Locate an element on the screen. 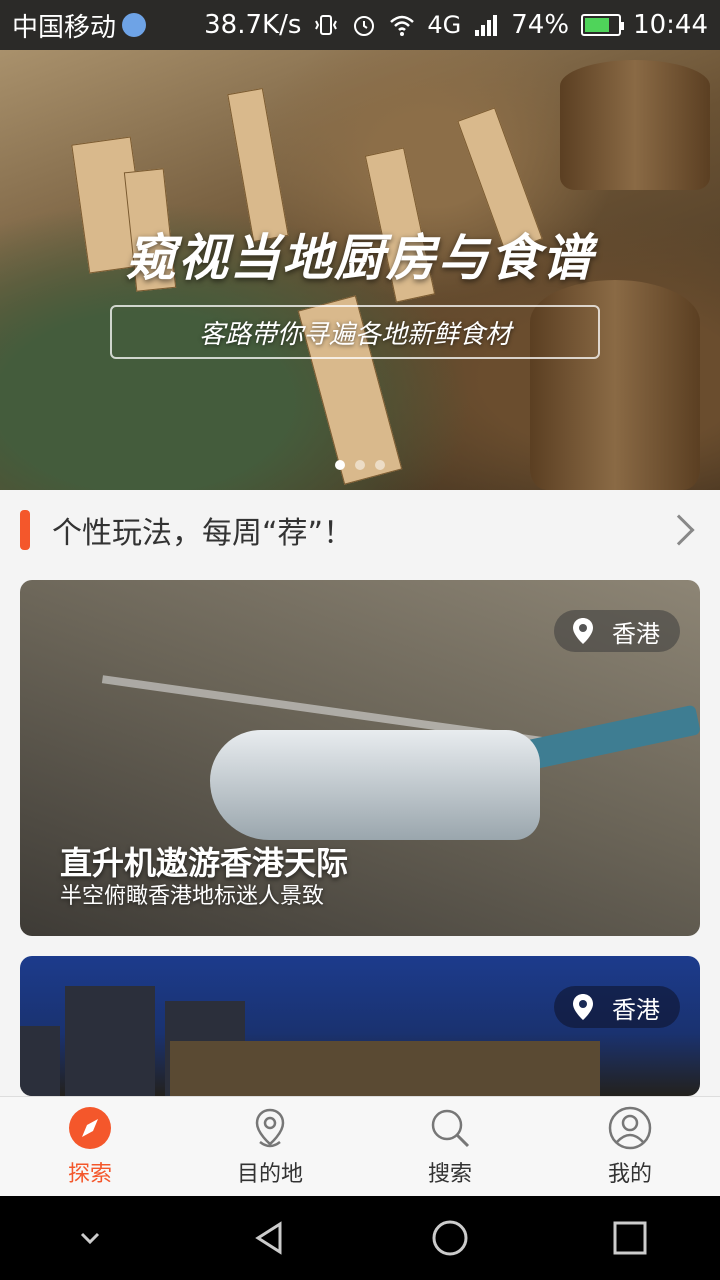 The width and height of the screenshot is (720, 1280). nav-destination: 目的地 is located at coordinates (270, 1146).